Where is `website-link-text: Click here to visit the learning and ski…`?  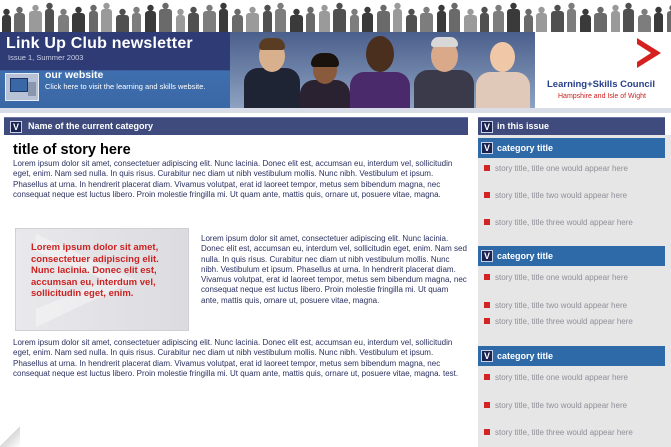
website-link-text: Click here to visit the learning and ski… is located at coordinates (135, 87).